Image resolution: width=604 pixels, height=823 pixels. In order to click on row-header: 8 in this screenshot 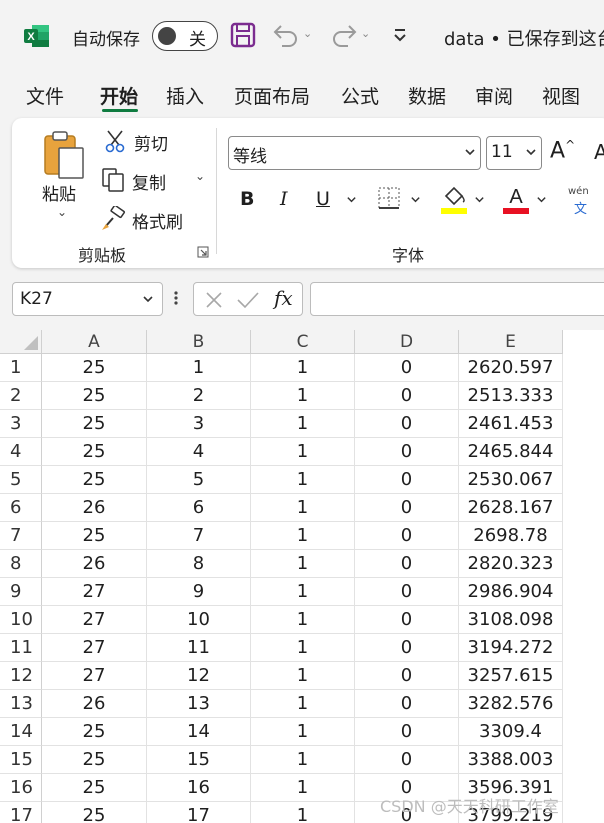, I will do `click(21, 564)`.